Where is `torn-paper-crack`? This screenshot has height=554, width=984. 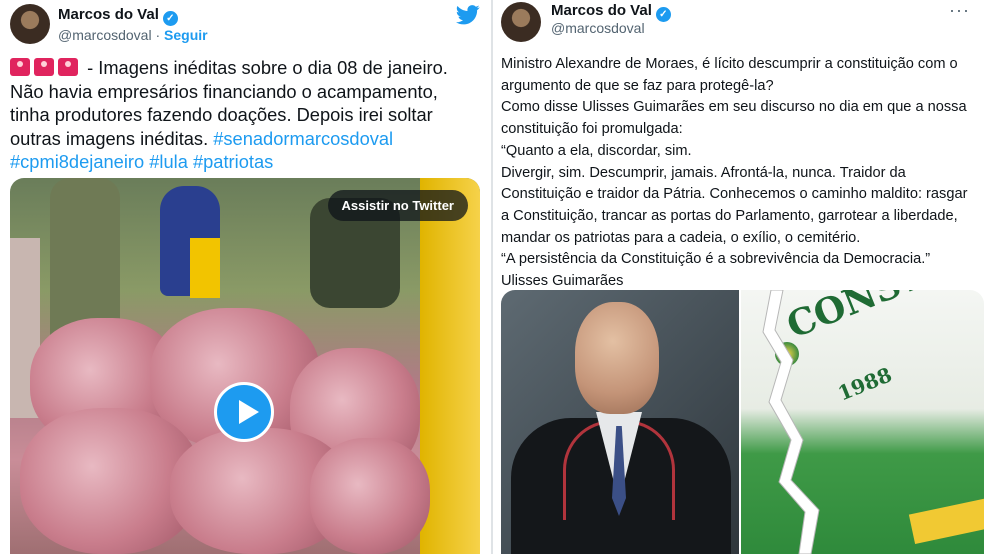 torn-paper-crack is located at coordinates (791, 422).